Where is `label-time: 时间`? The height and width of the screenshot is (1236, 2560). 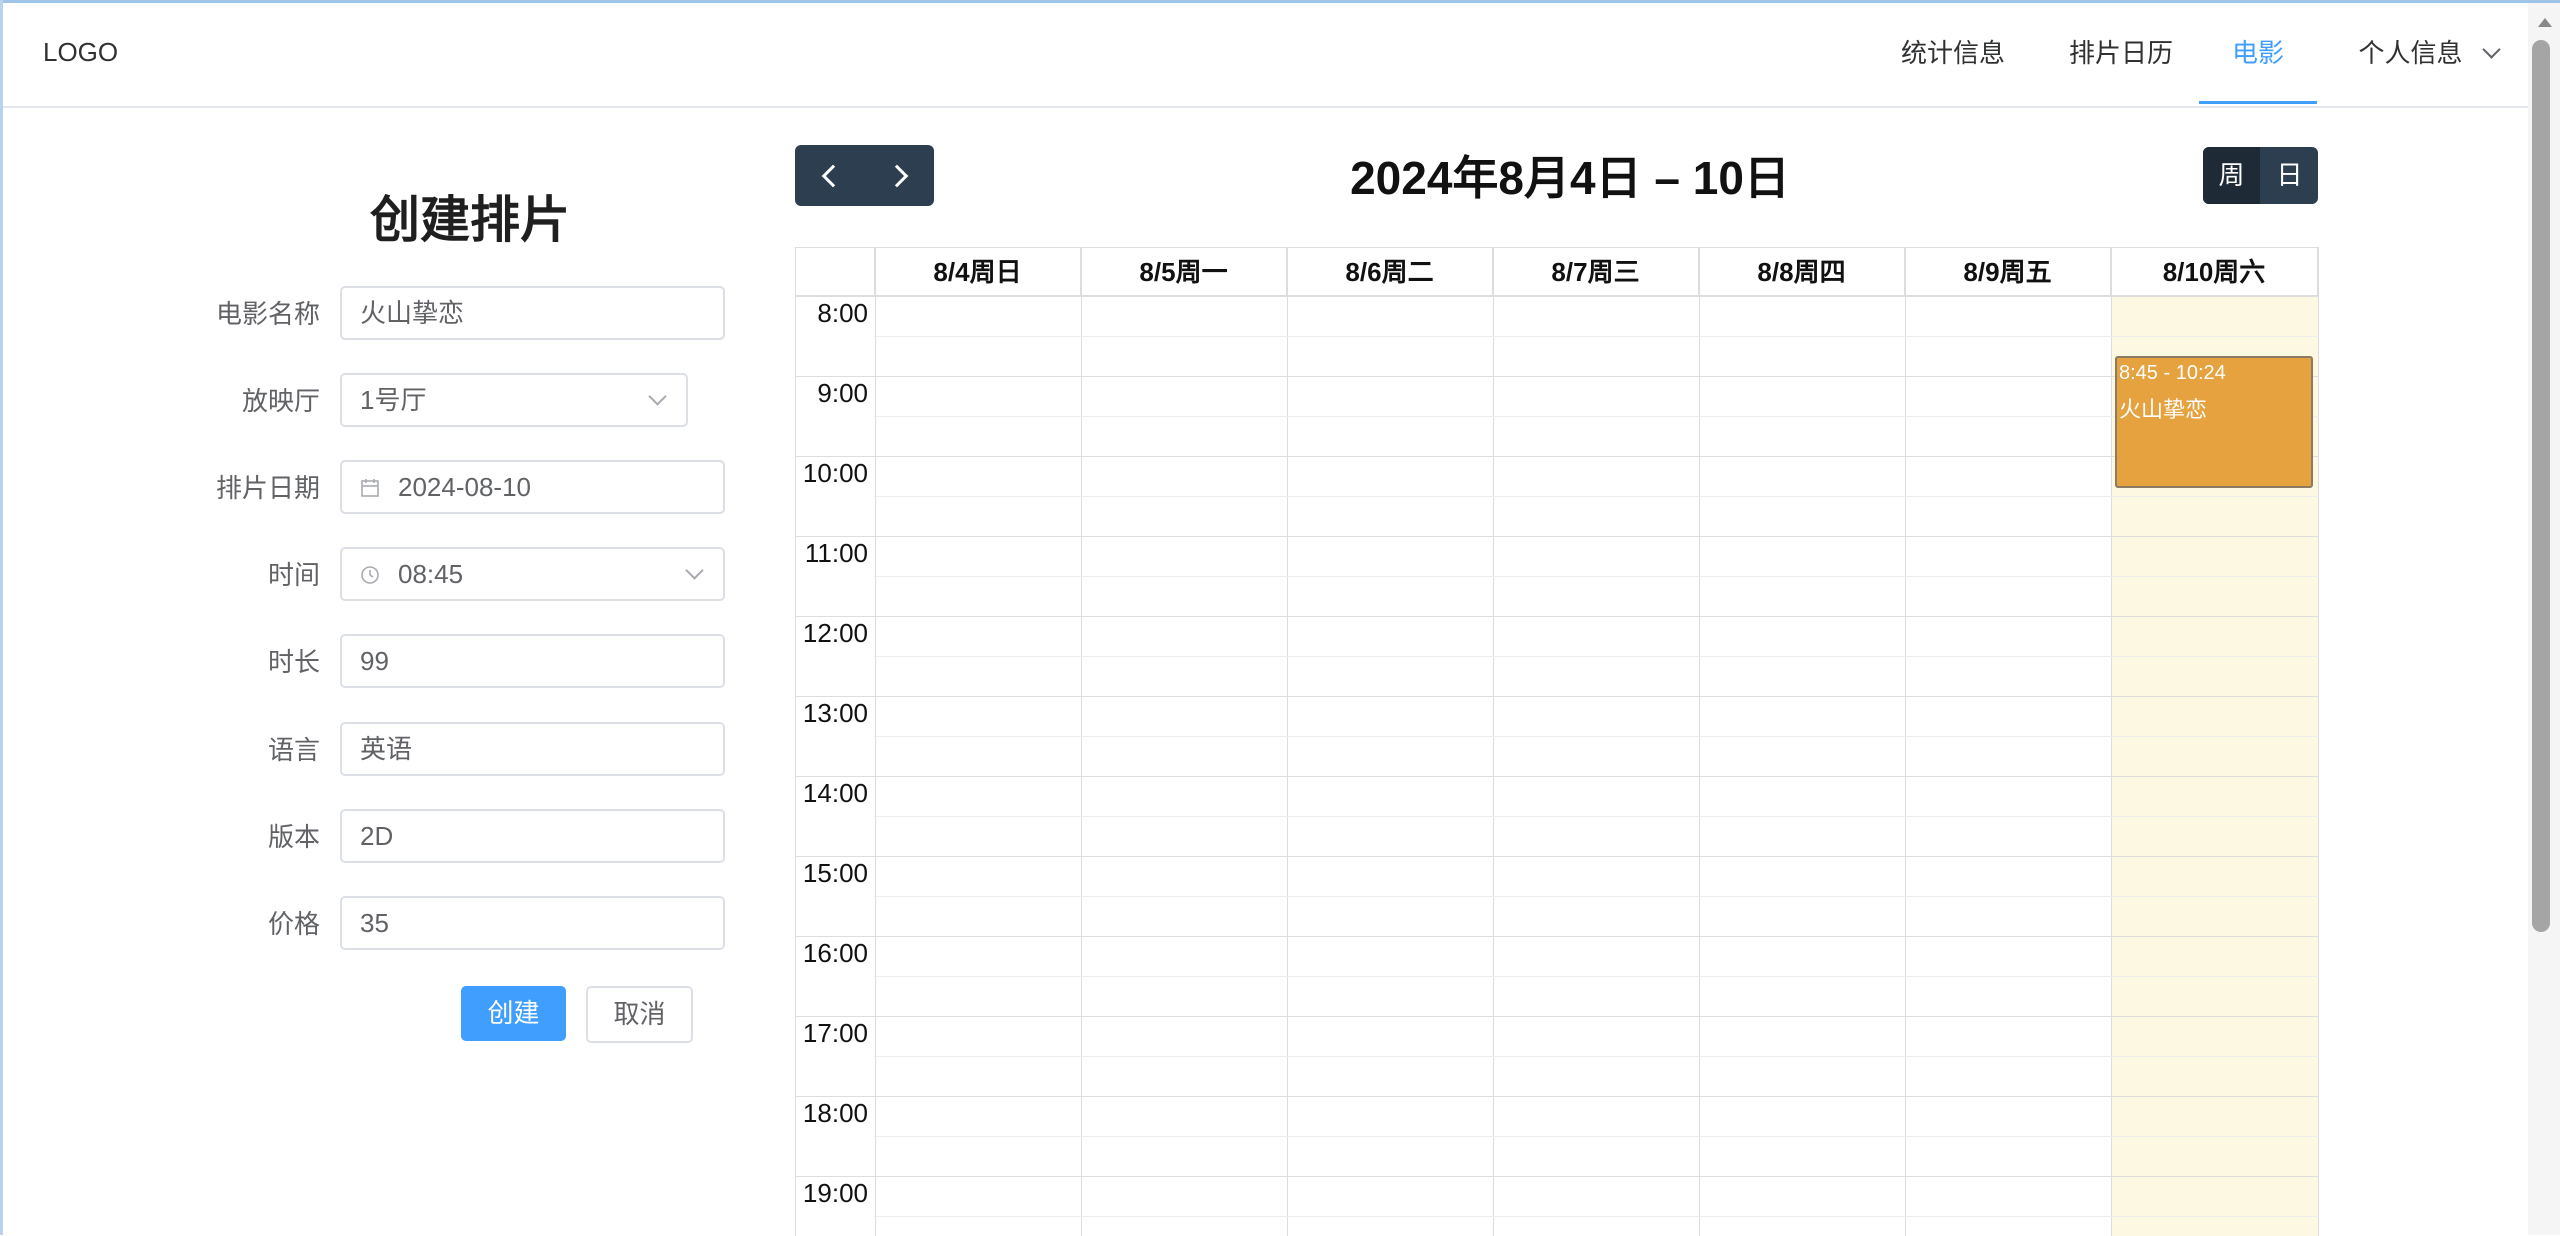
label-time: 时间 is located at coordinates (293, 575).